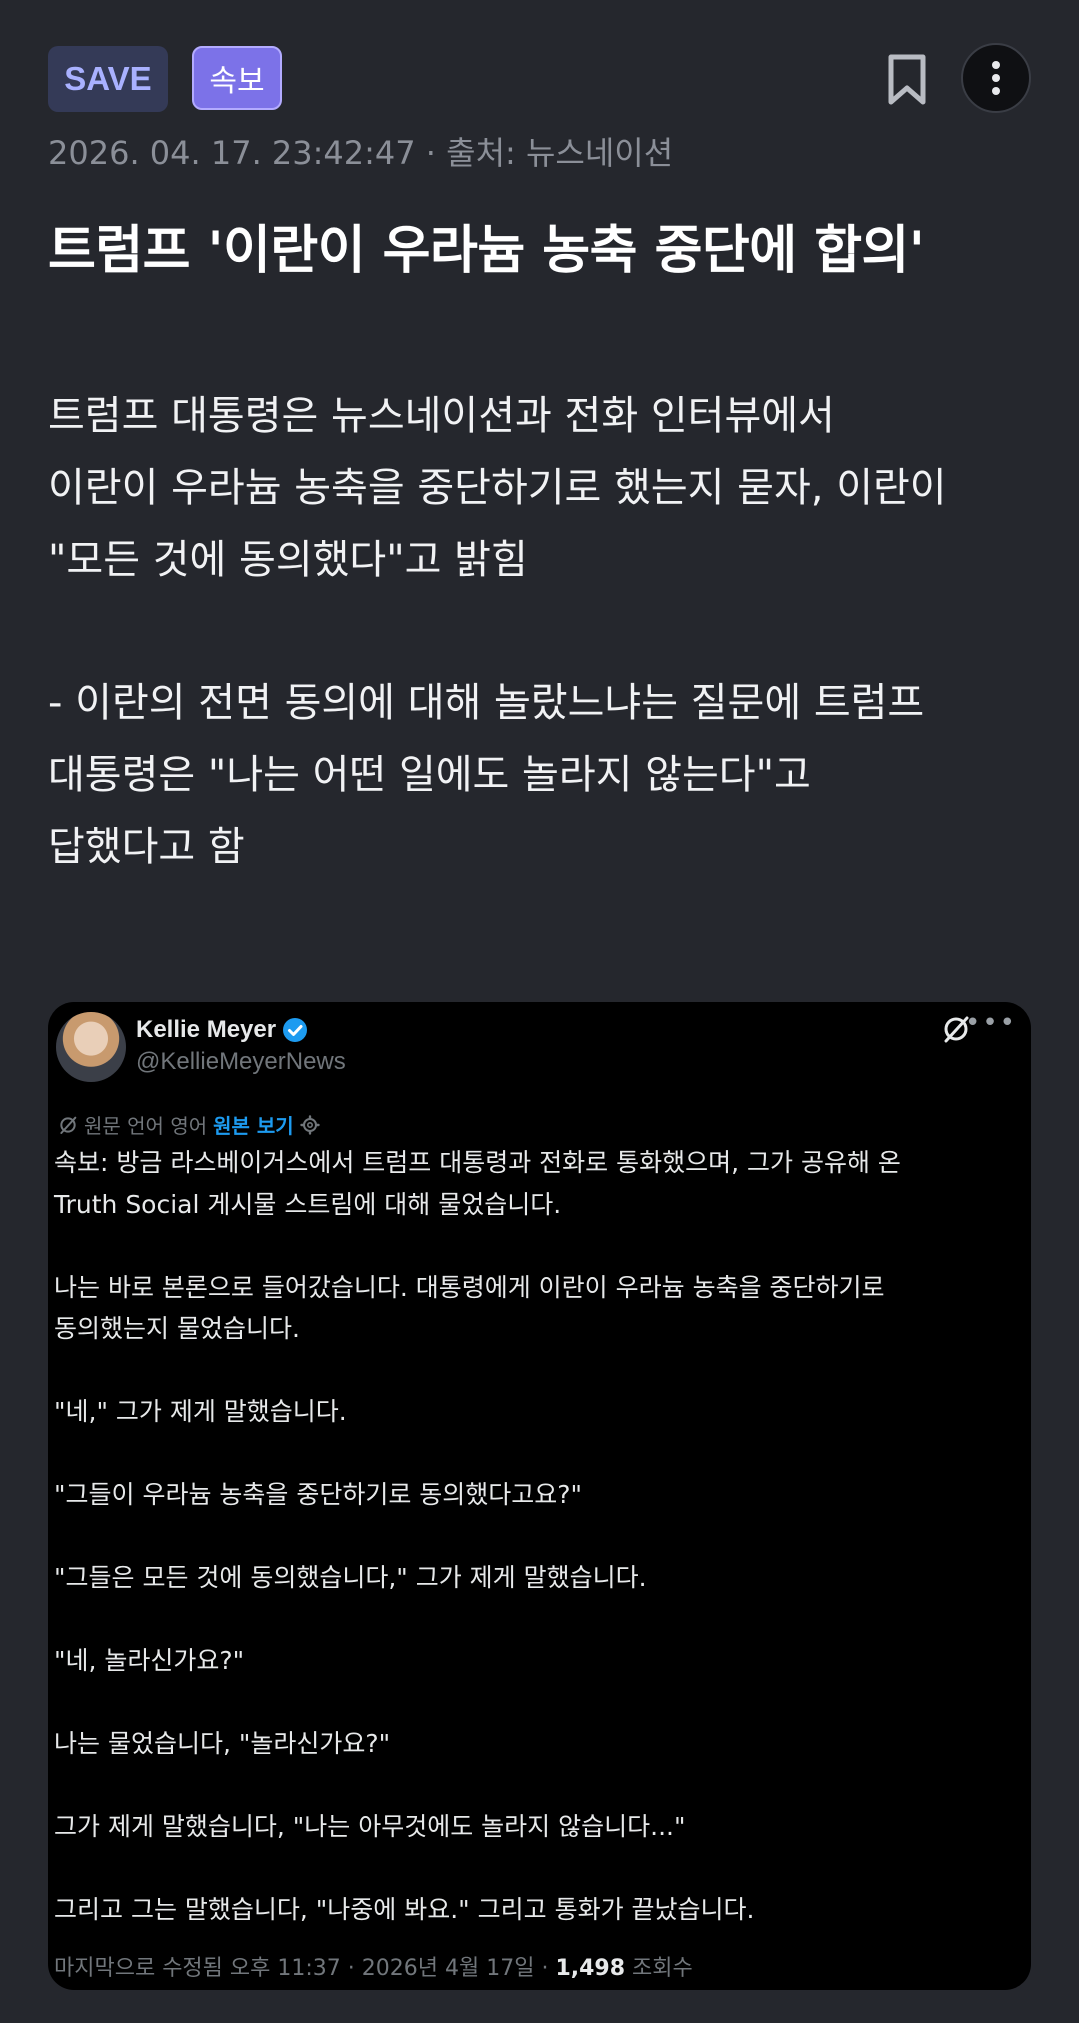 The width and height of the screenshot is (1079, 2023). What do you see at coordinates (301, 1968) in the screenshot?
I see `tweet-edited-timestamp: 마지막으로 수정됨 오후 11:37 · 2026년 4월 17일 ·` at bounding box center [301, 1968].